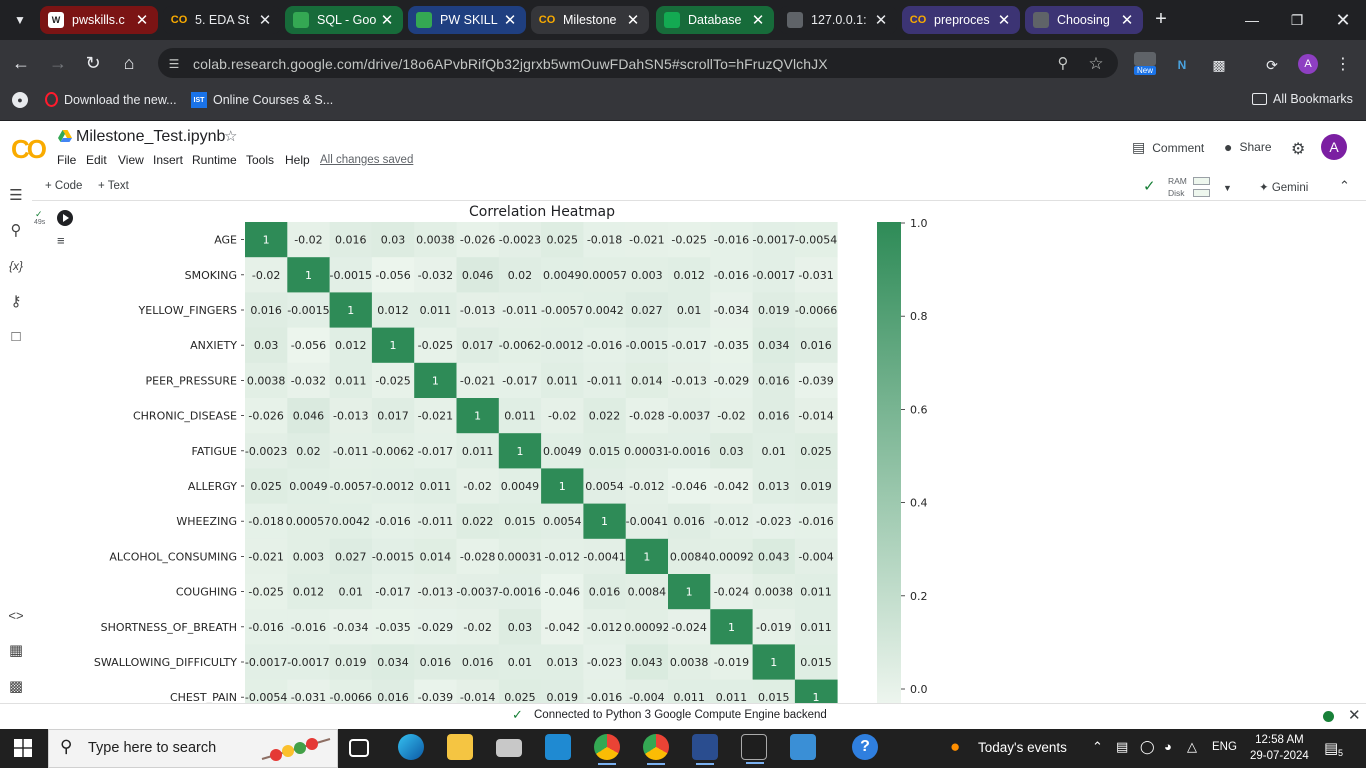  What do you see at coordinates (1302, 99) in the screenshot?
I see `all-bookmarks: All Bookmarks` at bounding box center [1302, 99].